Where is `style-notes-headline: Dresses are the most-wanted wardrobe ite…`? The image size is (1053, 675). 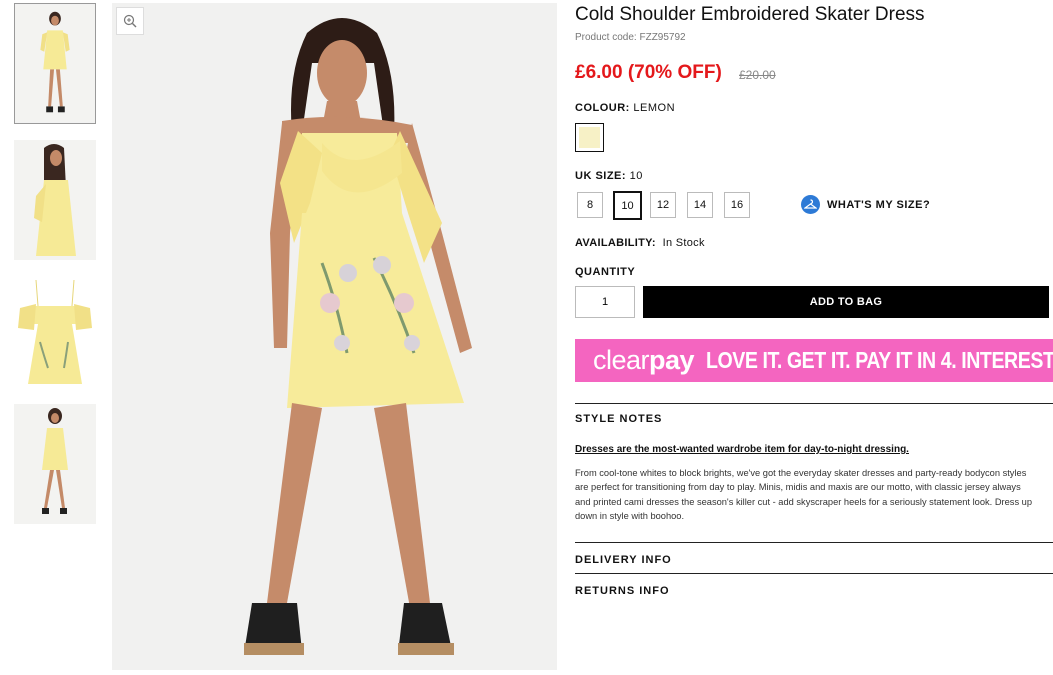
style-notes-headline: Dresses are the most-wanted wardrobe ite… is located at coordinates (742, 449).